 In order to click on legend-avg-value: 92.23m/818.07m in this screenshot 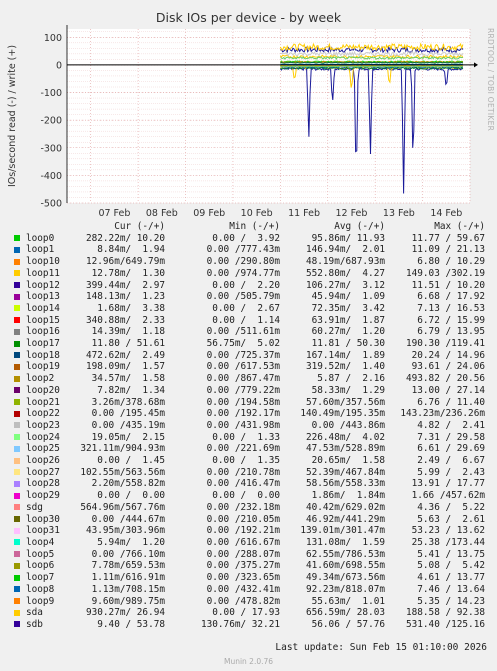, I will do `click(345, 589)`.